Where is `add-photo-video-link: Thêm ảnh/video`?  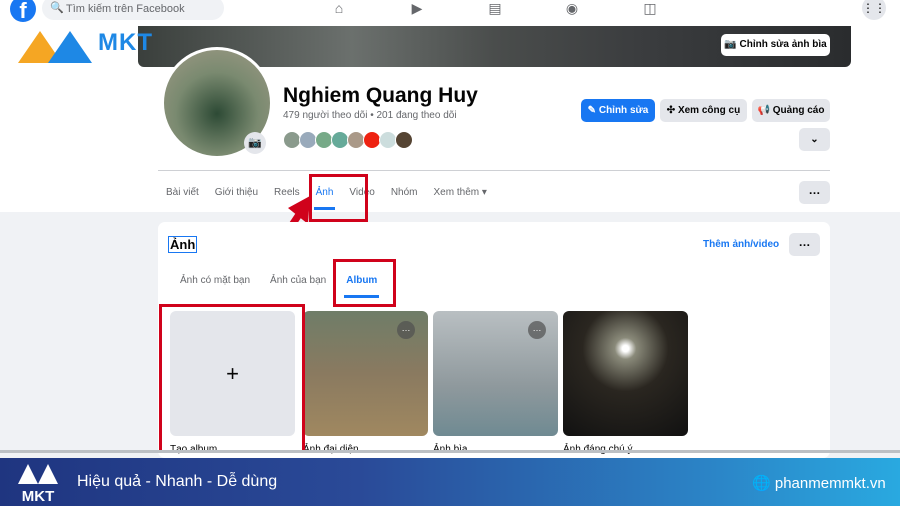 add-photo-video-link: Thêm ảnh/video is located at coordinates (741, 244).